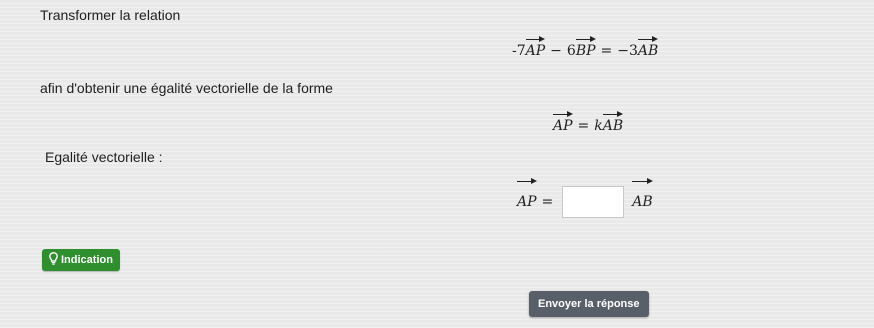 Image resolution: width=874 pixels, height=328 pixels. What do you see at coordinates (556, 51) in the screenshot?
I see `minus-operator: −` at bounding box center [556, 51].